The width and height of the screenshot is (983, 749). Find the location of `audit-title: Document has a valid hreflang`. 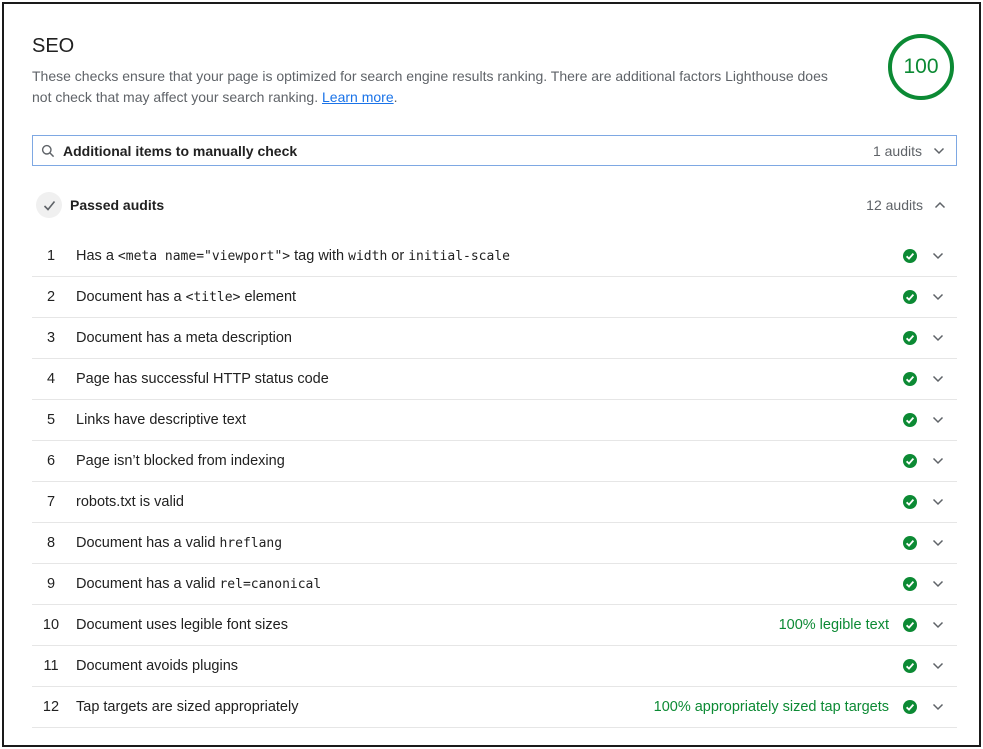

audit-title: Document has a valid hreflang is located at coordinates (488, 543).